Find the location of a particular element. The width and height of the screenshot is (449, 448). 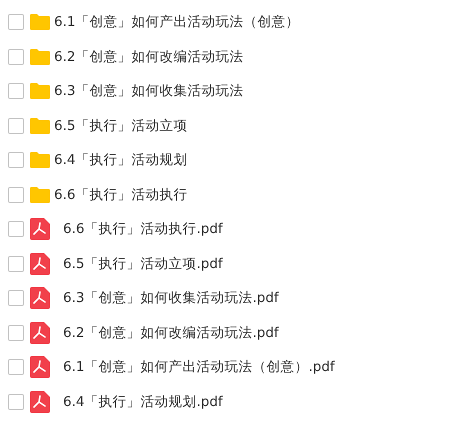

file-name: 6.4「执行」活动规划.pdf is located at coordinates (143, 401).